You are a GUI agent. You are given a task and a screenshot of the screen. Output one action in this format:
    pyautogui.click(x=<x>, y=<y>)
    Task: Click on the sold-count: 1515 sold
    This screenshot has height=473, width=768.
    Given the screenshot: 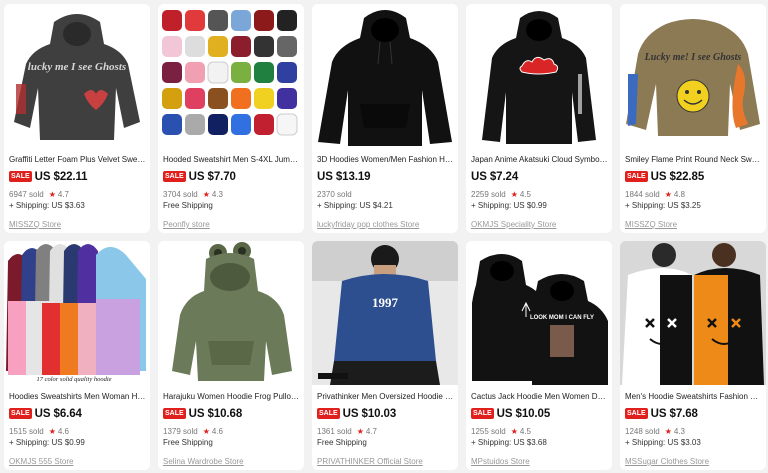 What is the action you would take?
    pyautogui.click(x=26, y=431)
    